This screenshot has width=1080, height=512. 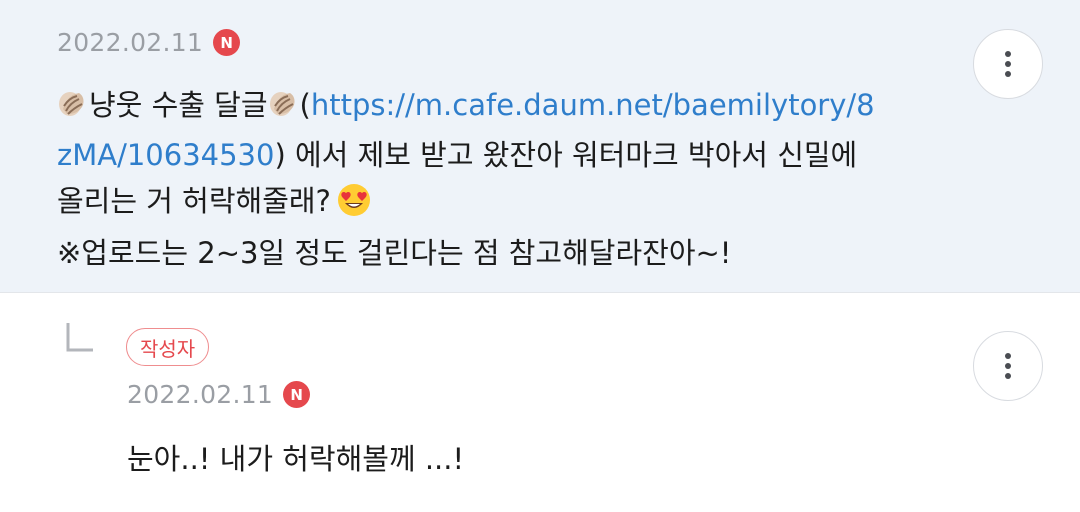 I want to click on comment-line-1-text: 냥웃 수출 달글, so click(x=178, y=105).